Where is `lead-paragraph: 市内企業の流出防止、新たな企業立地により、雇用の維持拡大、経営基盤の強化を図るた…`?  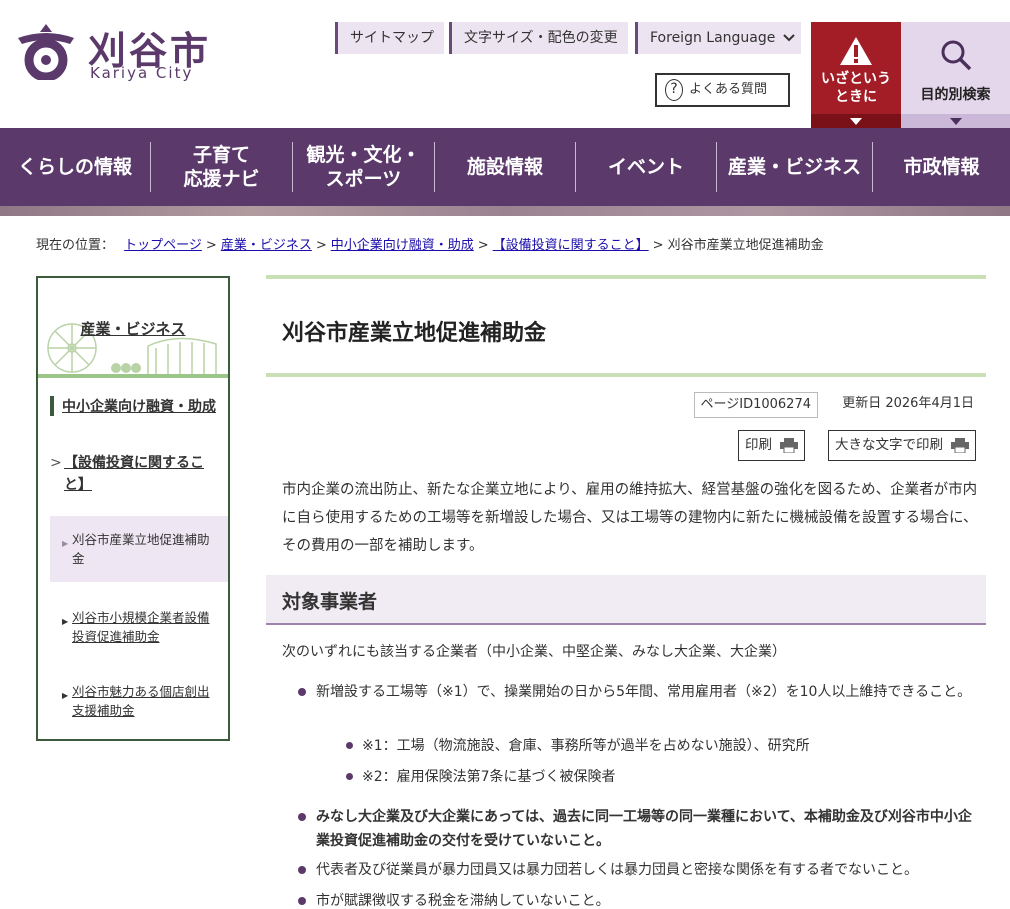 lead-paragraph: 市内企業の流出防止、新たな企業立地により、雇用の維持拡大、経営基盤の強化を図るた… is located at coordinates (630, 518).